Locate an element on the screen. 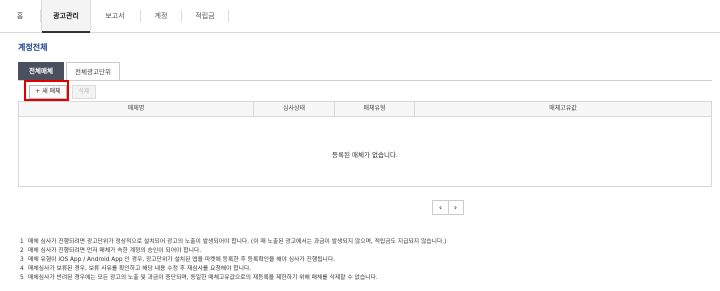 This screenshot has width=720, height=291. tab-home: 홈 is located at coordinates (20, 16).